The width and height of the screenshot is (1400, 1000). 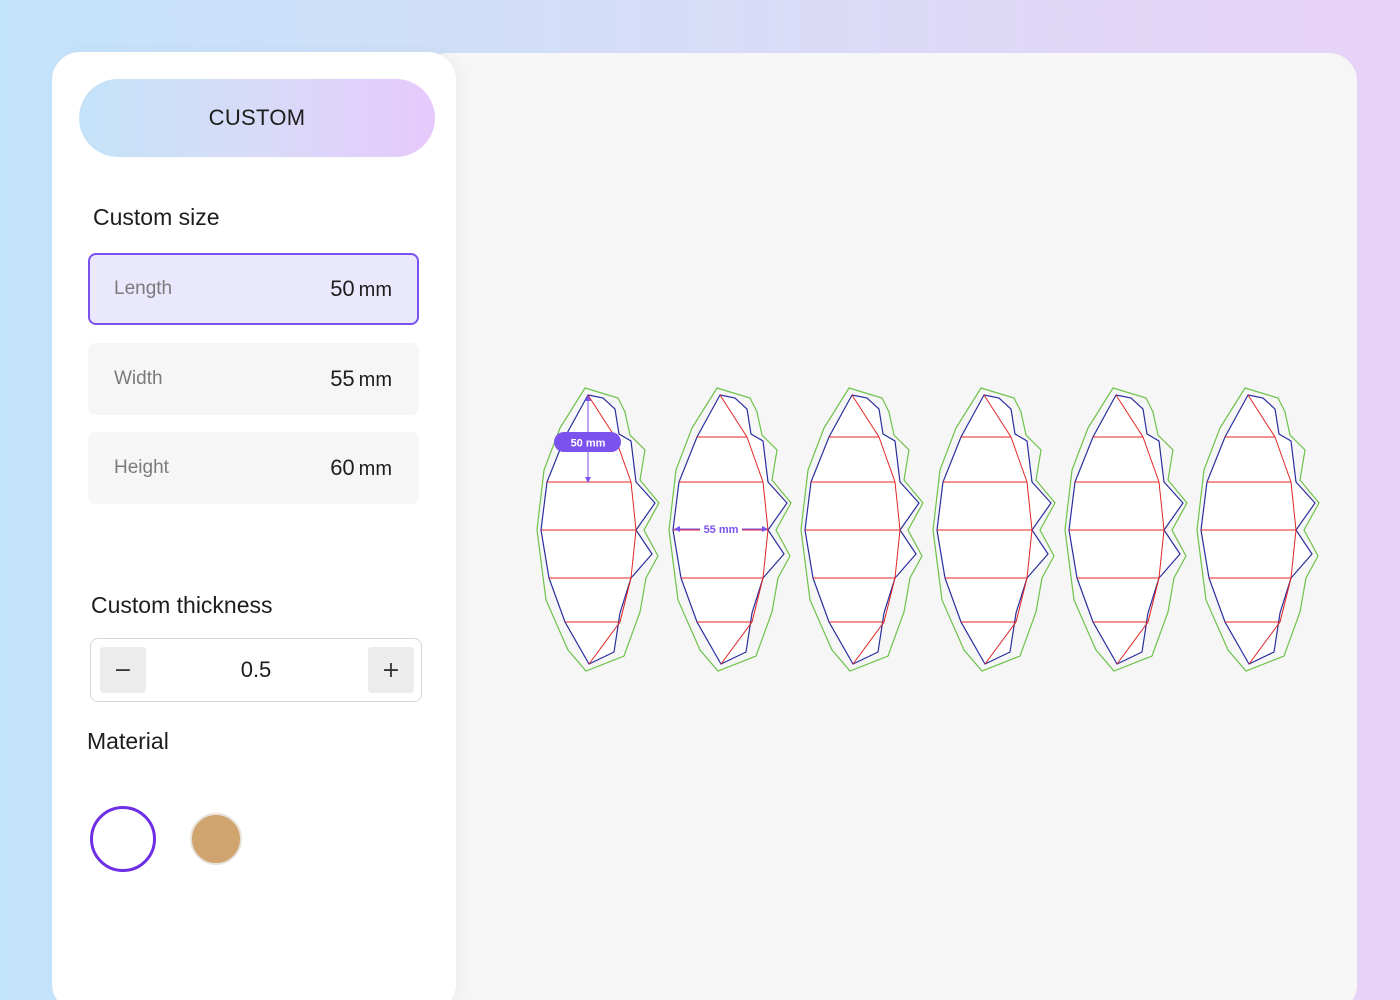 I want to click on length-unit: mm, so click(x=375, y=290).